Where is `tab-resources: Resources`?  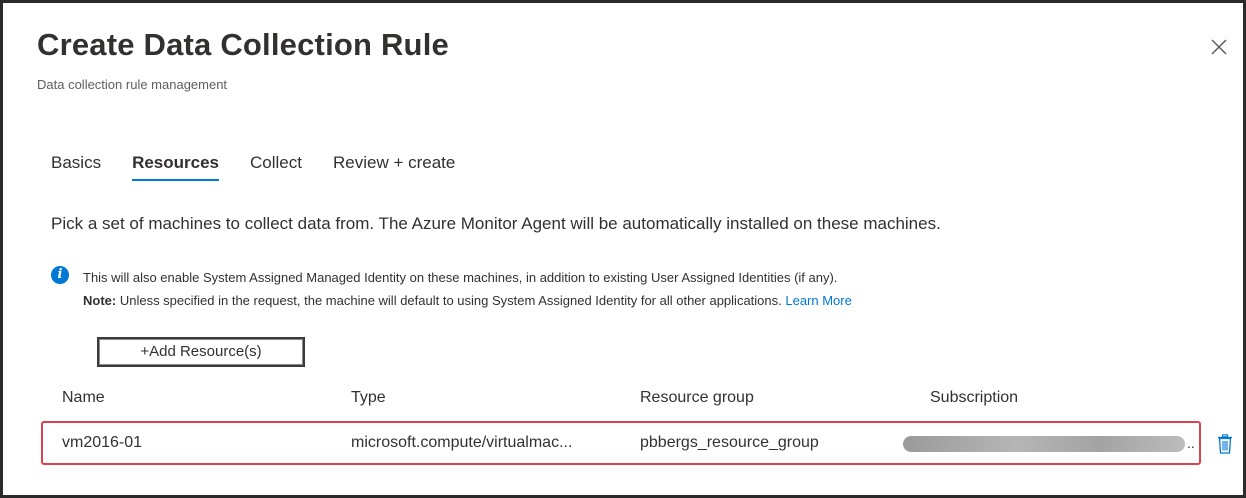
tab-resources: Resources is located at coordinates (175, 167).